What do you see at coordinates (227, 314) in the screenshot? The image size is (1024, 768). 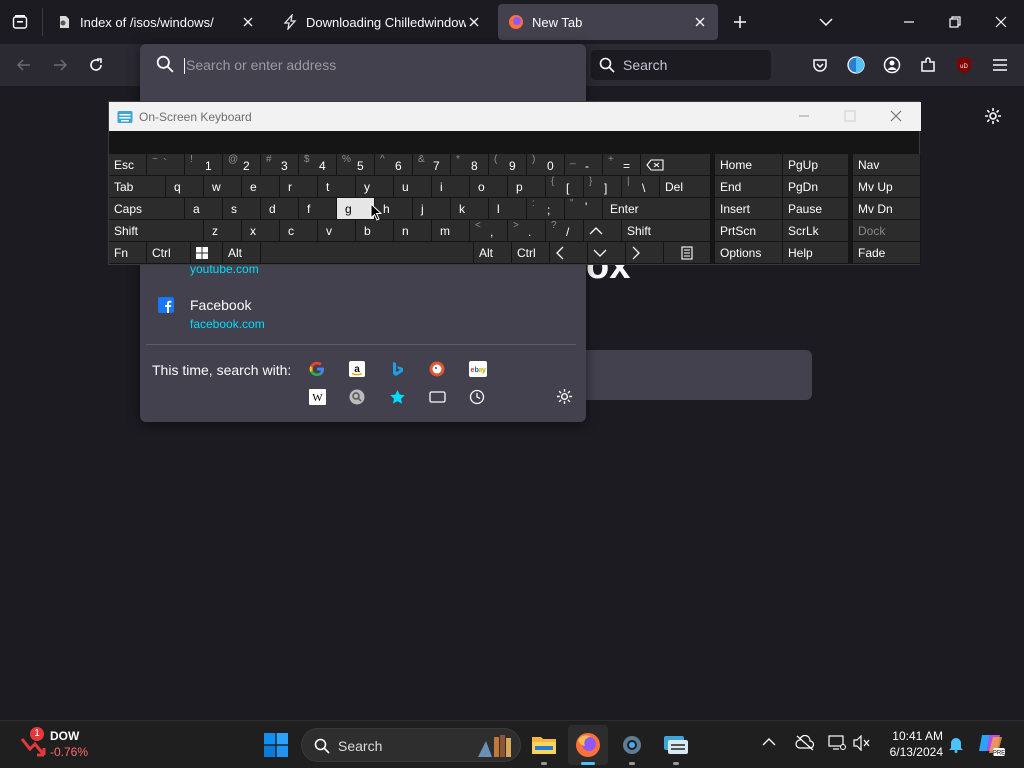 I see `list-item: Facebook facebook.com` at bounding box center [227, 314].